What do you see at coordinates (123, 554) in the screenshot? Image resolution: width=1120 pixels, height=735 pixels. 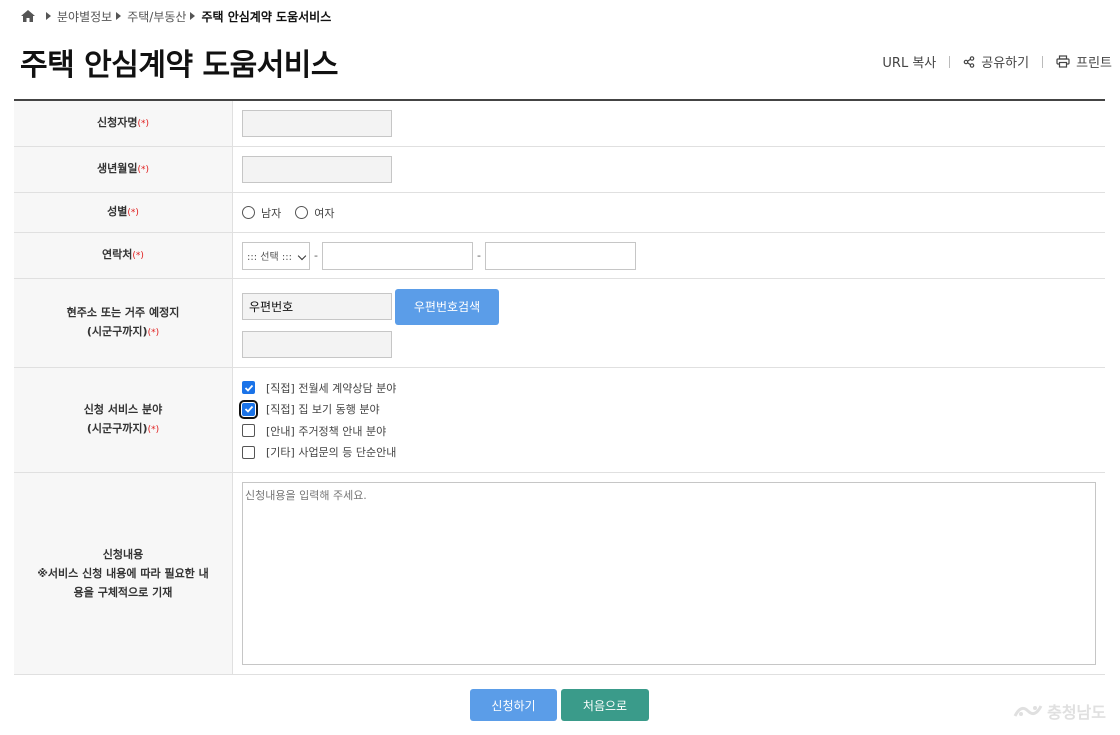 I see `content-label: 신청내용` at bounding box center [123, 554].